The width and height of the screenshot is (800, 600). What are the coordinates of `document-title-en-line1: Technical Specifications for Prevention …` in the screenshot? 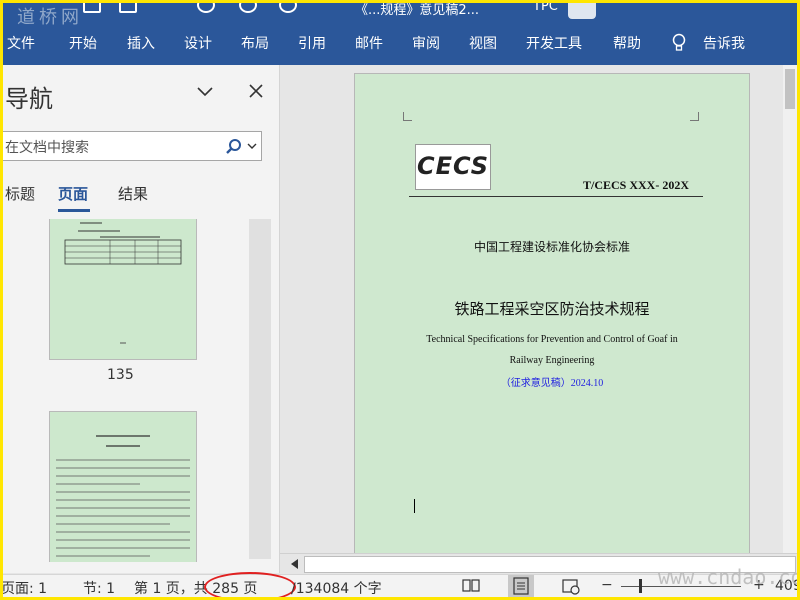 It's located at (552, 339).